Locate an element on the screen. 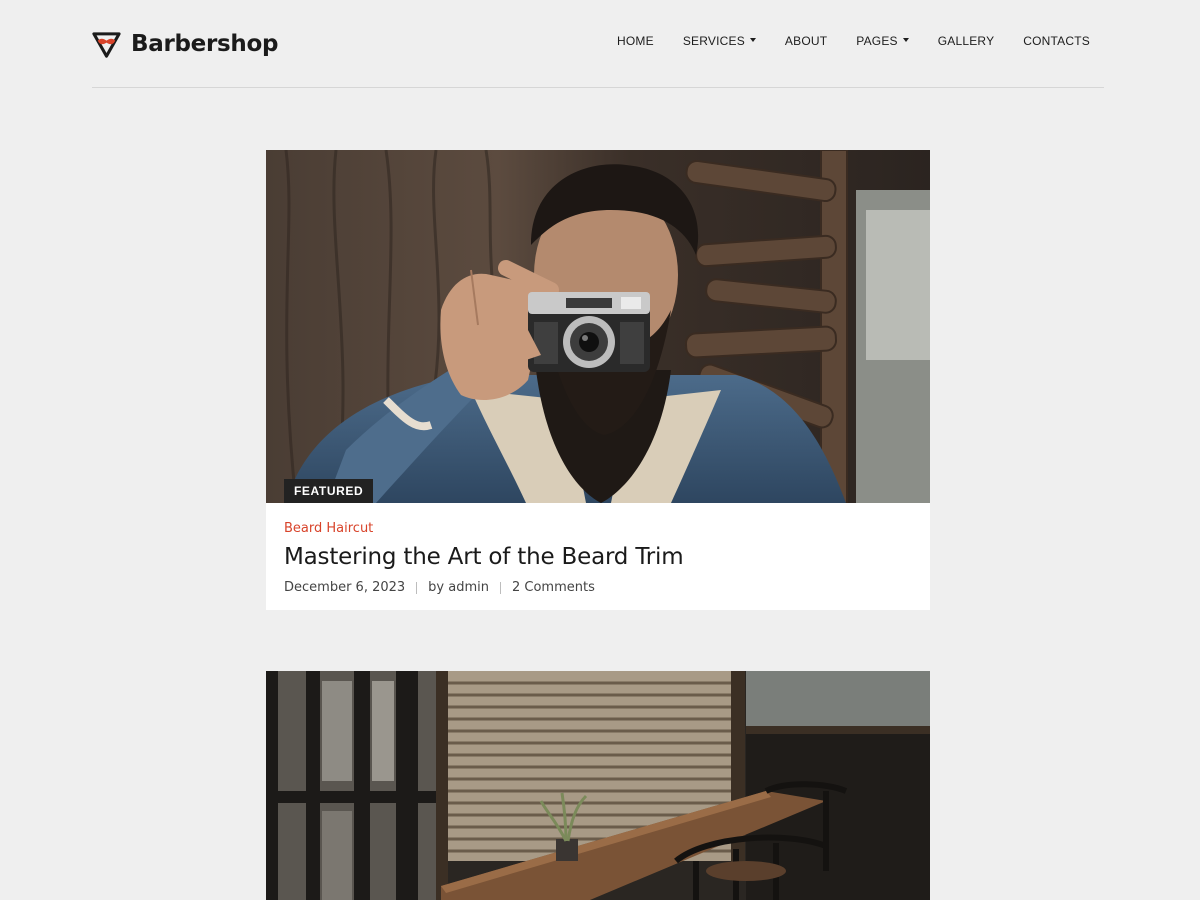 The image size is (1200, 900). nav-item-label: ABOUT is located at coordinates (806, 41).